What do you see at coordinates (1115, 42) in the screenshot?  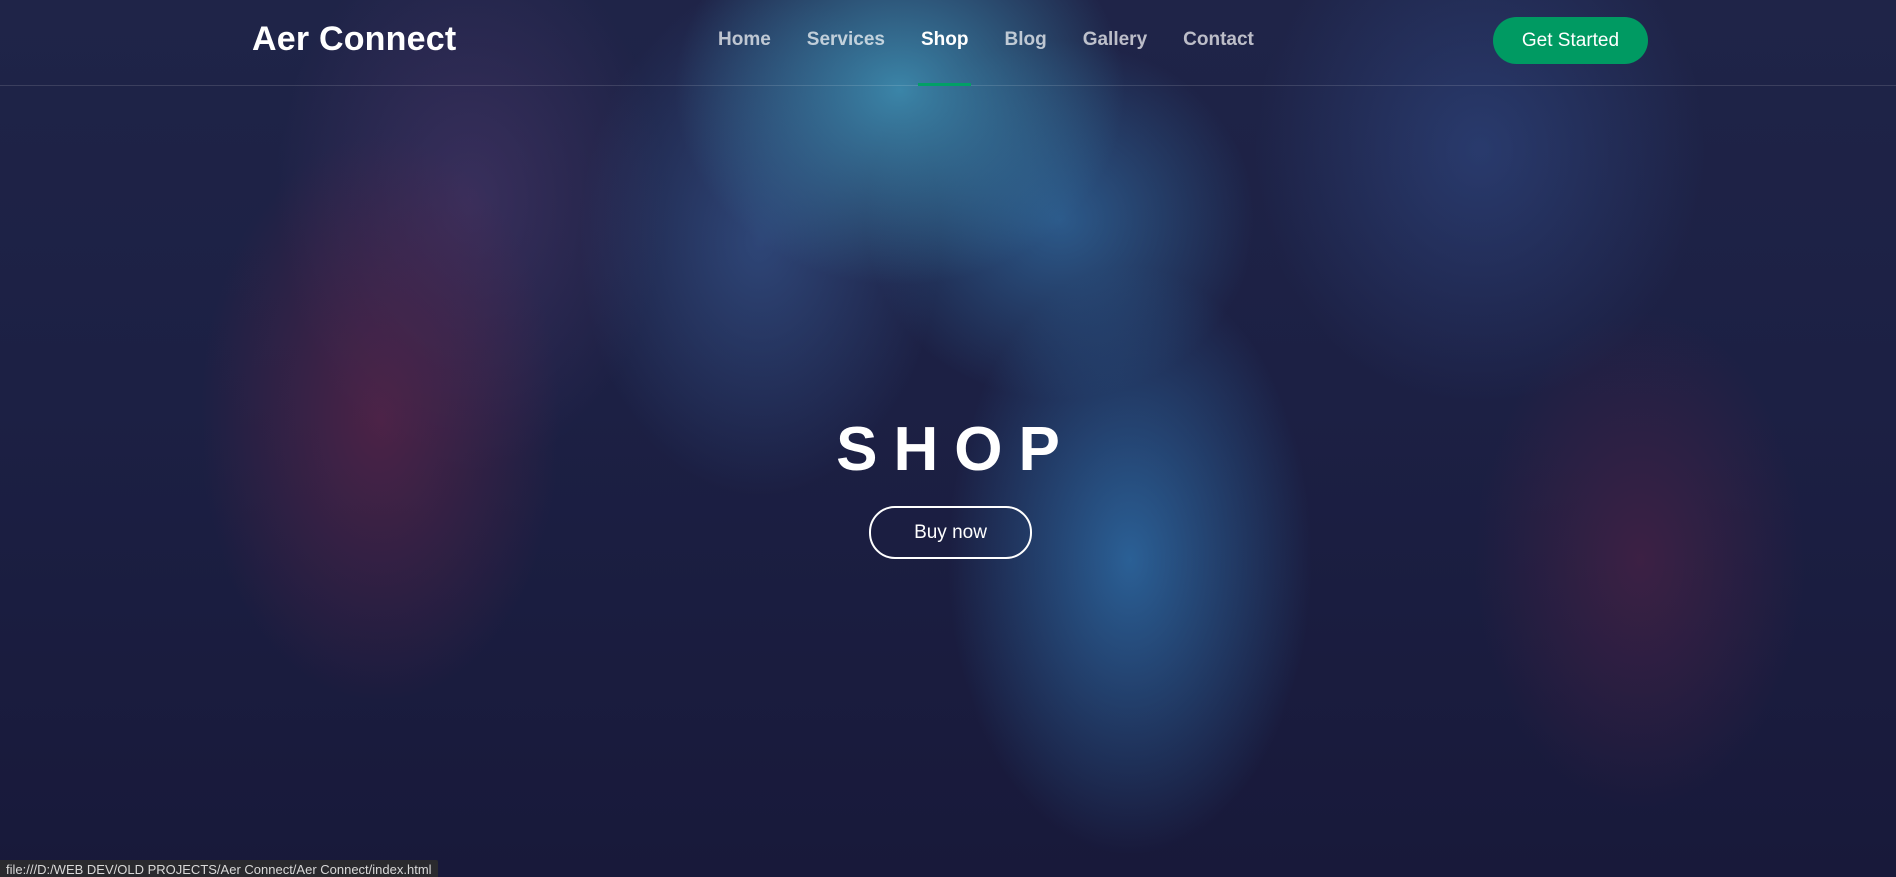 I see `nav-item-gallery: Gallery` at bounding box center [1115, 42].